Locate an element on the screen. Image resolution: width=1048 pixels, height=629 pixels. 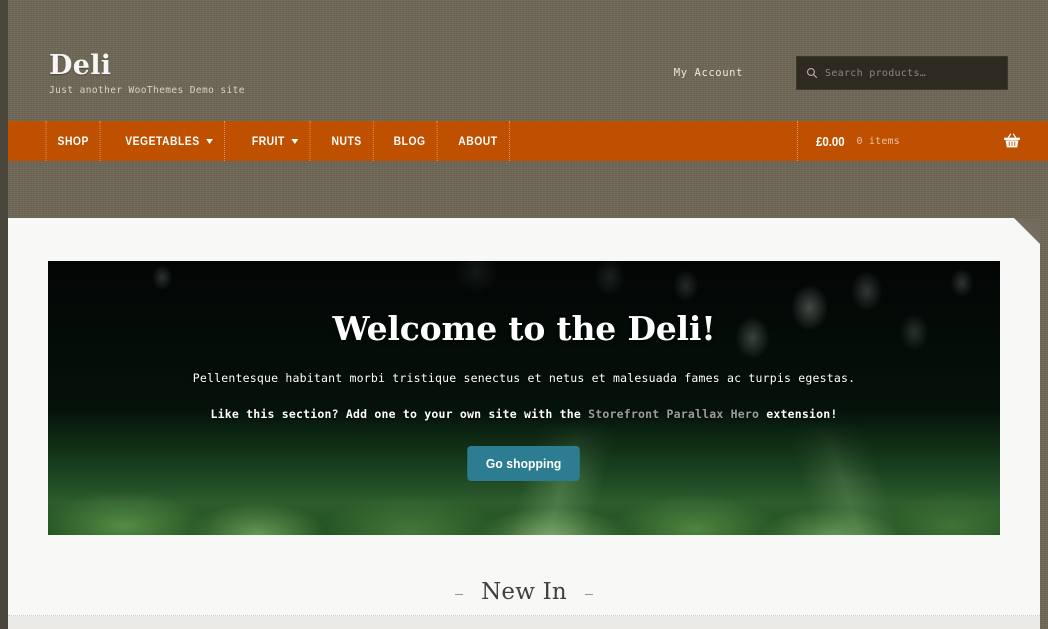
search-input is located at coordinates (916, 73).